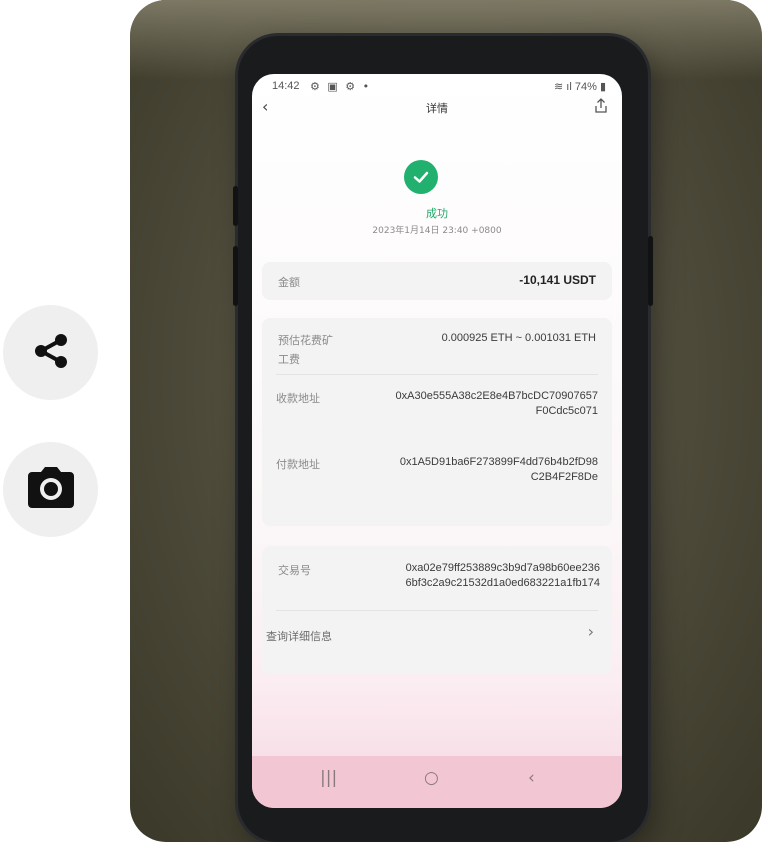  What do you see at coordinates (503, 568) in the screenshot?
I see `tx-hash-line1: 0xa02e79ff253889c3b9d7a98b60ee236` at bounding box center [503, 568].